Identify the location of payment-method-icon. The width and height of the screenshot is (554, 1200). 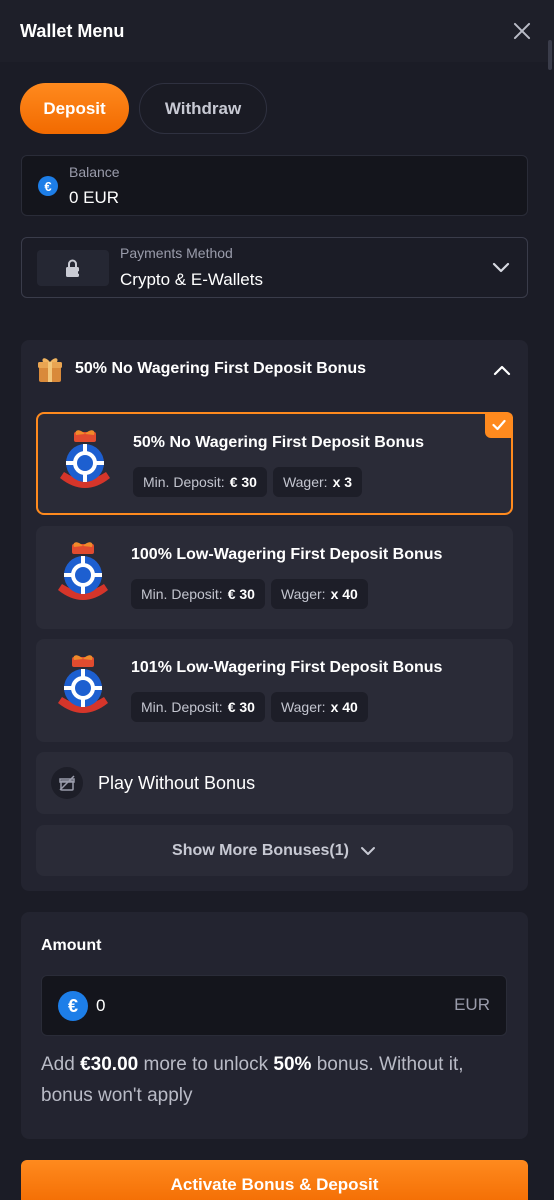
(73, 268).